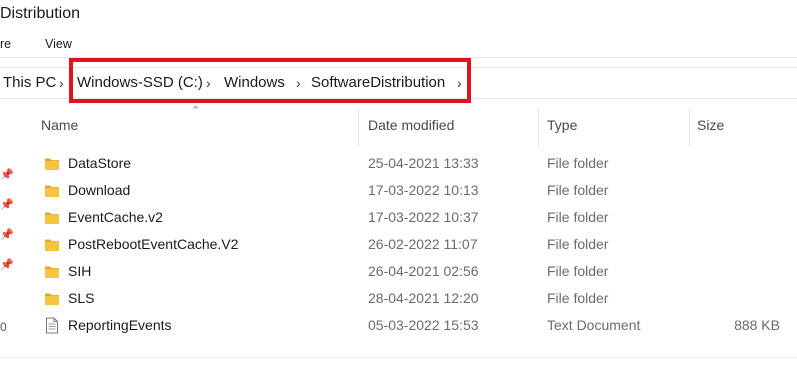 The width and height of the screenshot is (797, 365). I want to click on file-name: PostRebootEventCache.V2, so click(153, 244).